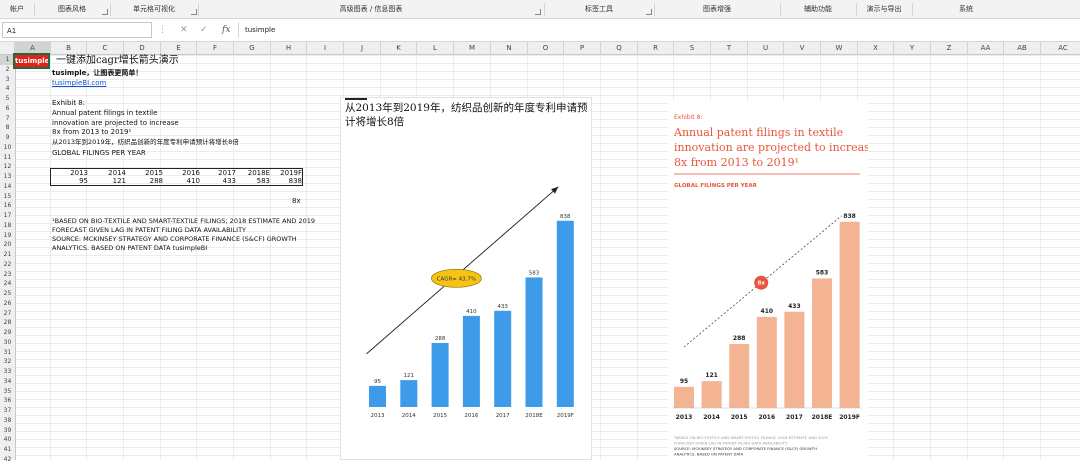 The width and height of the screenshot is (1080, 465). I want to click on column-header-q: Q, so click(619, 48).